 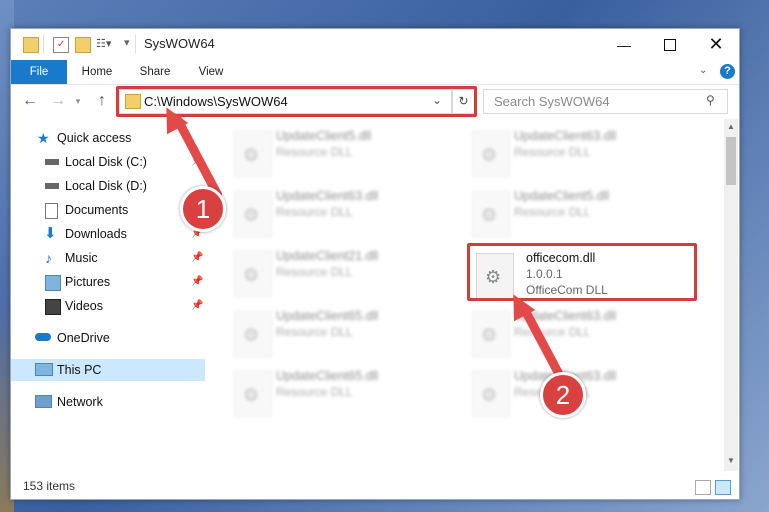 What do you see at coordinates (58, 101) in the screenshot?
I see `forward-icon: →` at bounding box center [58, 101].